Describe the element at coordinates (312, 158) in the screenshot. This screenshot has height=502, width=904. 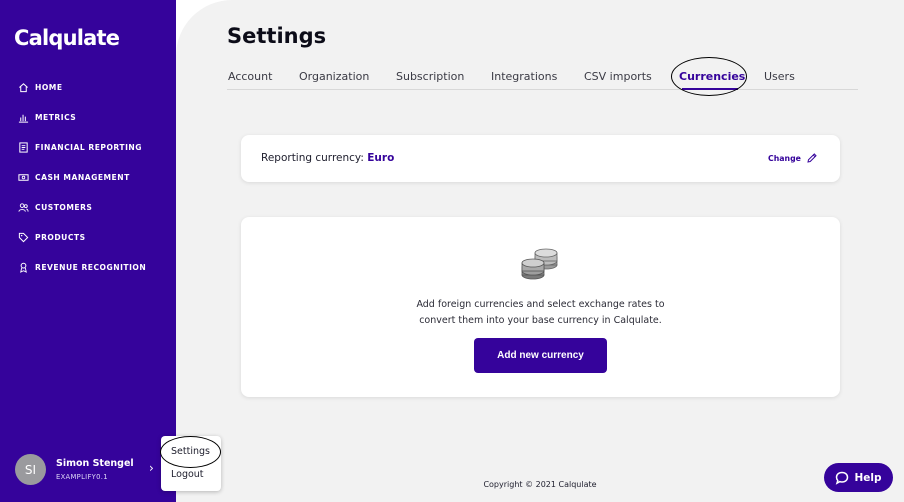
I see `reporting-label-text: Reporting currency:` at that location.